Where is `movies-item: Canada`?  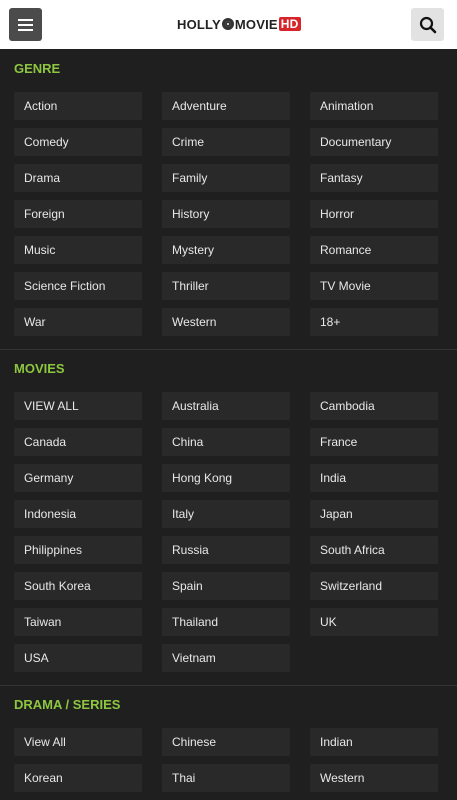 movies-item: Canada is located at coordinates (78, 442).